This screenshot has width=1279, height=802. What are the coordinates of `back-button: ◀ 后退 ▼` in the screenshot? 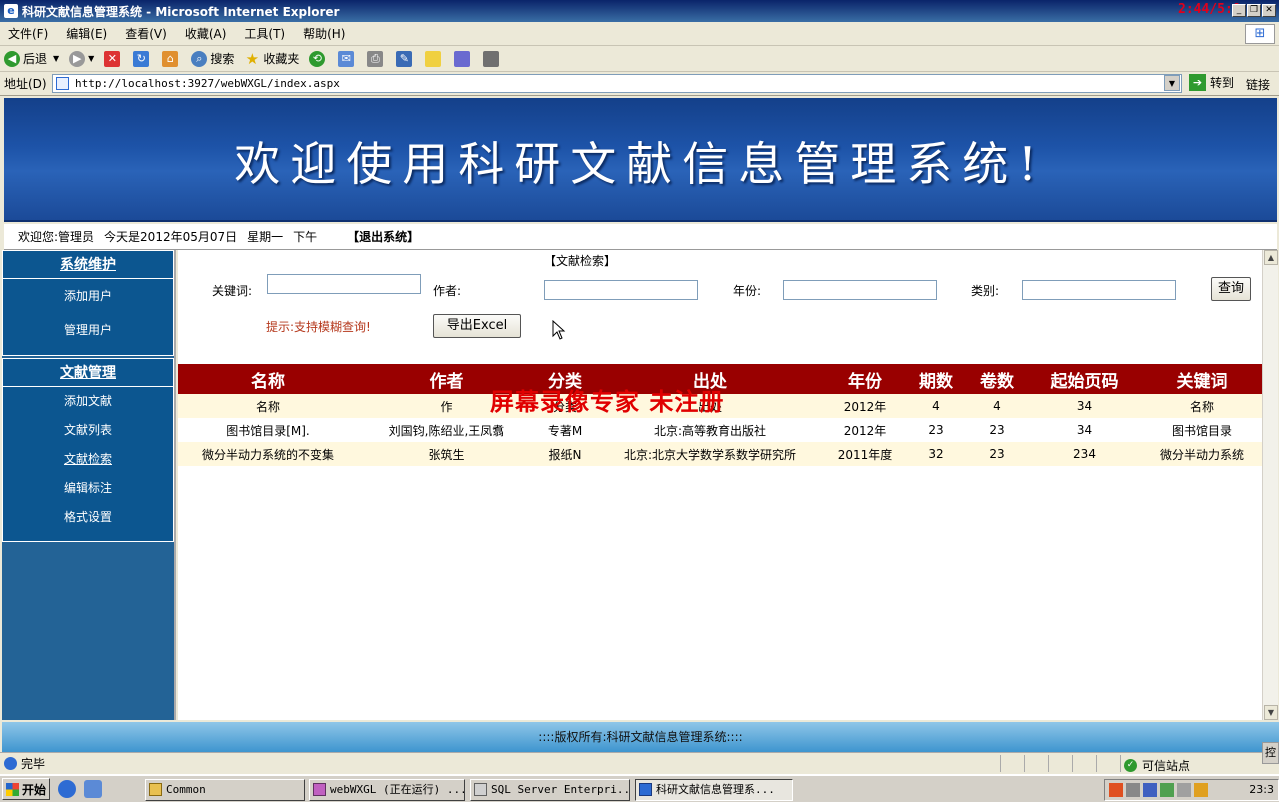 It's located at (31, 58).